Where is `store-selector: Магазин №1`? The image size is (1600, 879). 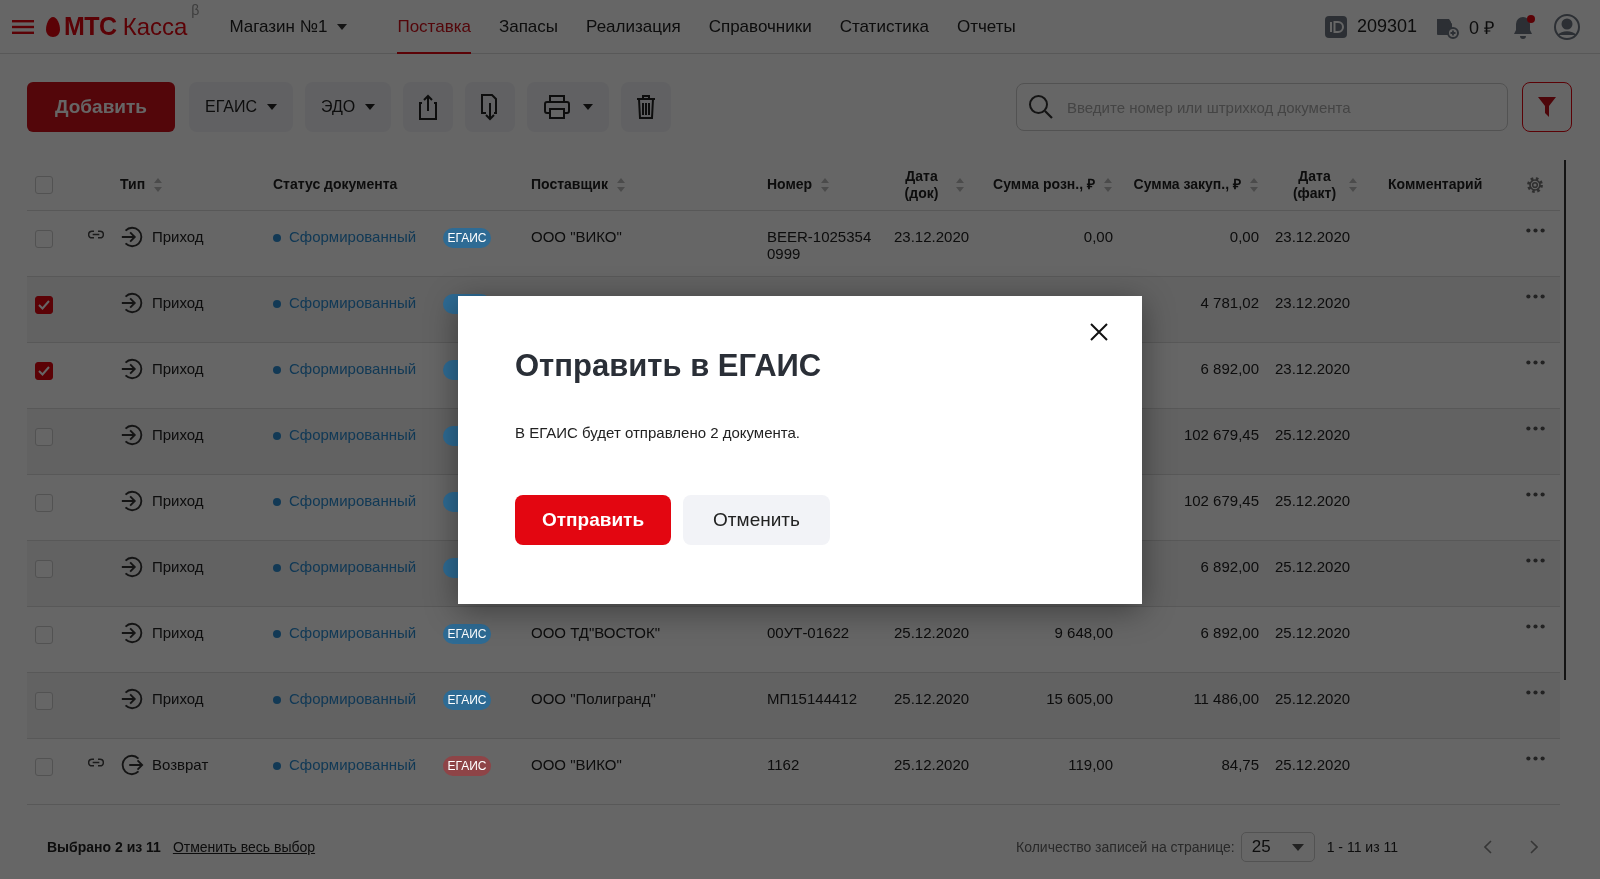
store-selector: Магазин №1 is located at coordinates (288, 26).